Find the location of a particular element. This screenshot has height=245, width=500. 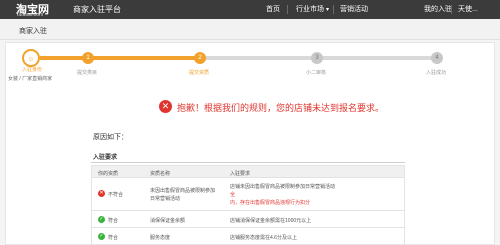

table-header: 你的资质 资质名称 入驻要求 is located at coordinates (248, 171).